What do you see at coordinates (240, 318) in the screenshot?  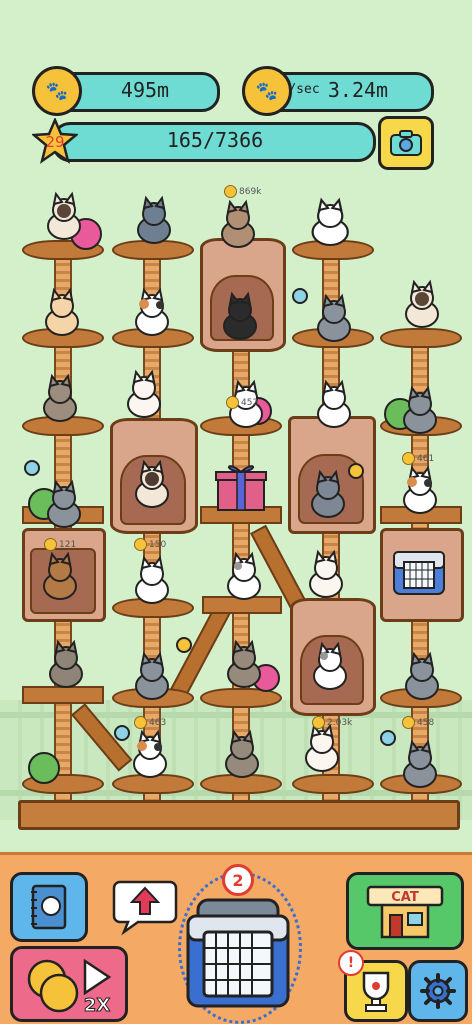 I see `cat-black` at bounding box center [240, 318].